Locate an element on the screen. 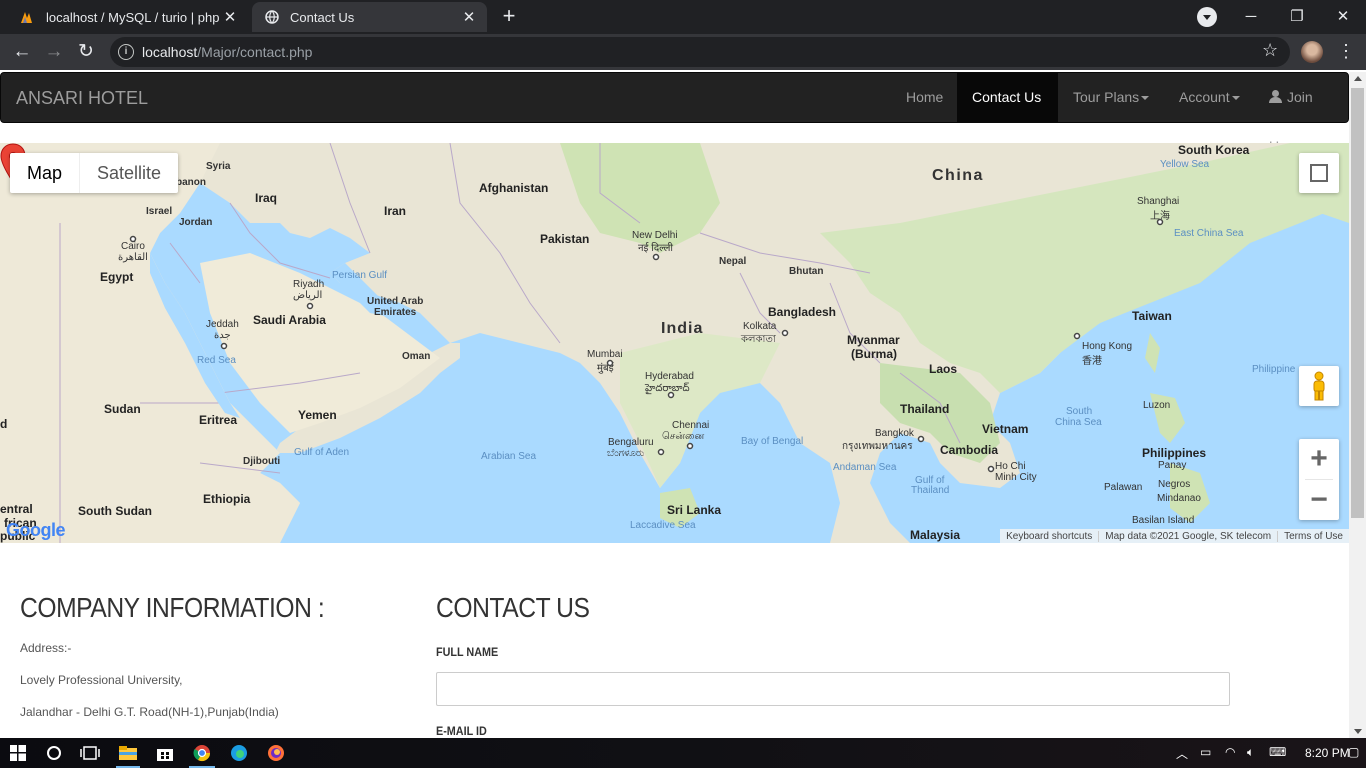 This screenshot has height=768, width=1366. tab-phpmyadmin: localhost / MySQL / turio | phpMyAdmin ✕ is located at coordinates (128, 17).